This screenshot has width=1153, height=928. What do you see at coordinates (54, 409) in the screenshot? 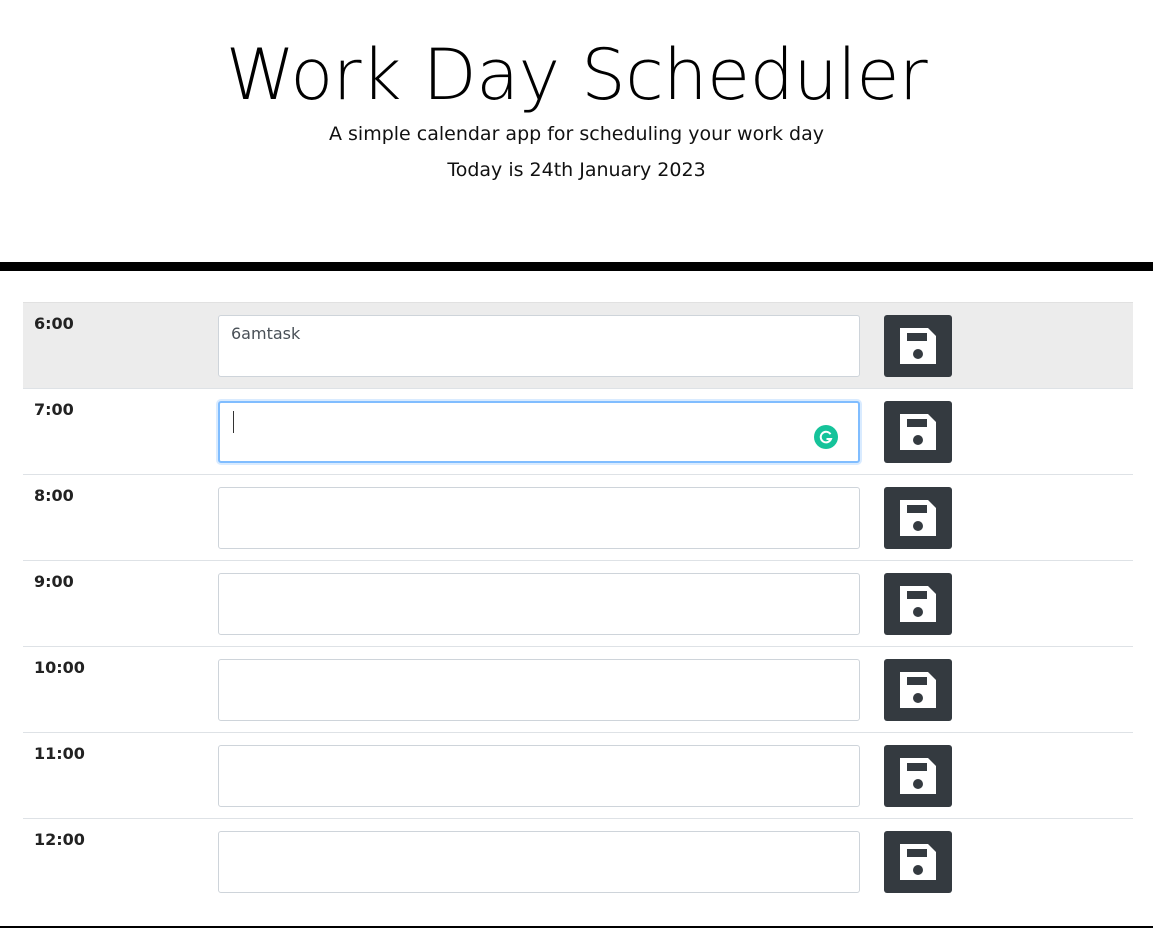
I see `hour-label: 7:00` at bounding box center [54, 409].